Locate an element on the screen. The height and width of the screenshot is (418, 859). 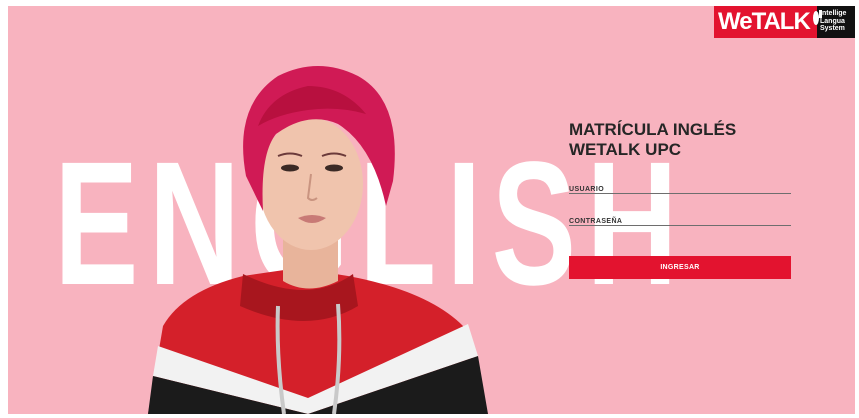
logo-tagline: Intellige Langua System is located at coordinates (836, 22).